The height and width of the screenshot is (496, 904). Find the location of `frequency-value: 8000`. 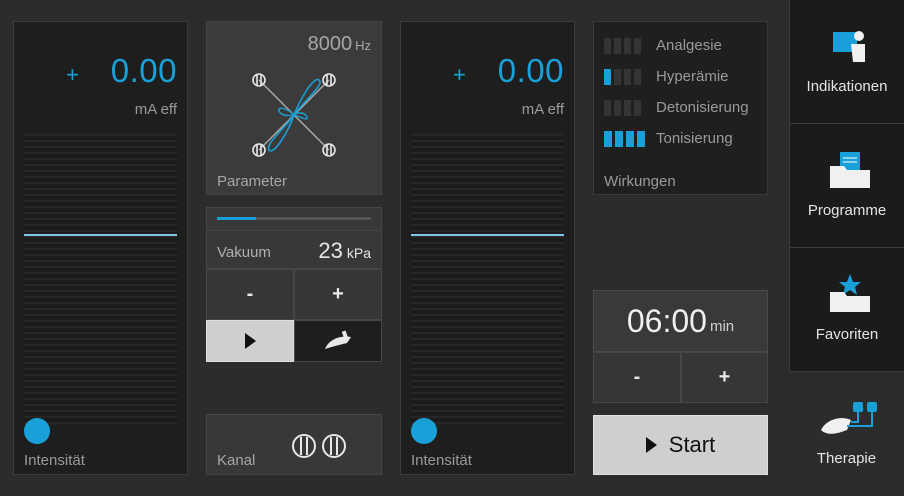

frequency-value: 8000 is located at coordinates (330, 44).